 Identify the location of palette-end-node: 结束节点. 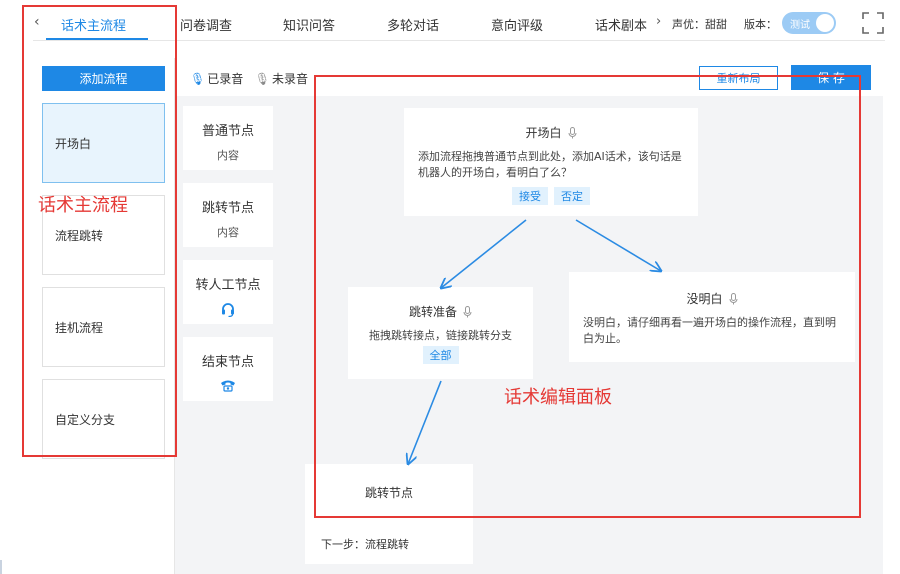
(228, 369).